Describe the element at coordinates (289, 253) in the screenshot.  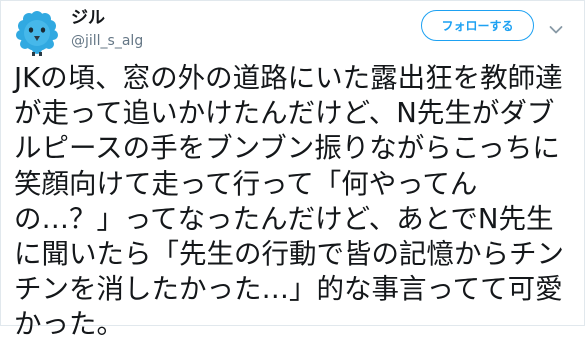
I see `tweet-text-line: に聞いたら「先生の行動で皆の記憶からチン` at that location.